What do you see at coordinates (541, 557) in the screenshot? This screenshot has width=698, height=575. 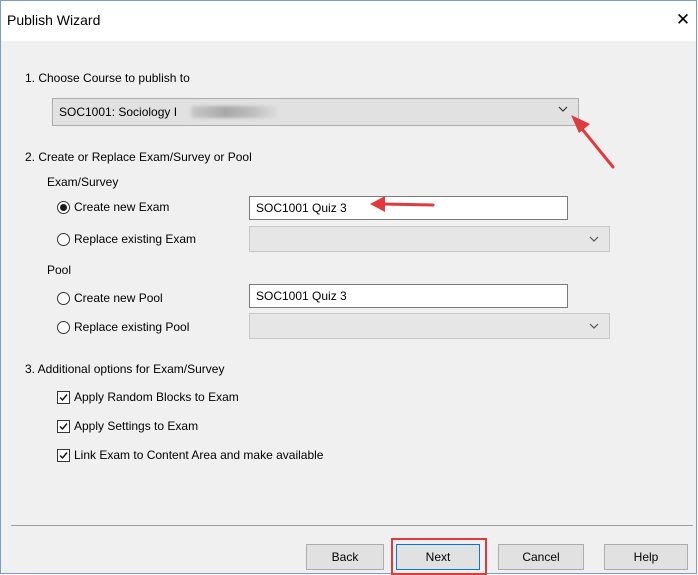 I see `cancel-button: Cancel` at bounding box center [541, 557].